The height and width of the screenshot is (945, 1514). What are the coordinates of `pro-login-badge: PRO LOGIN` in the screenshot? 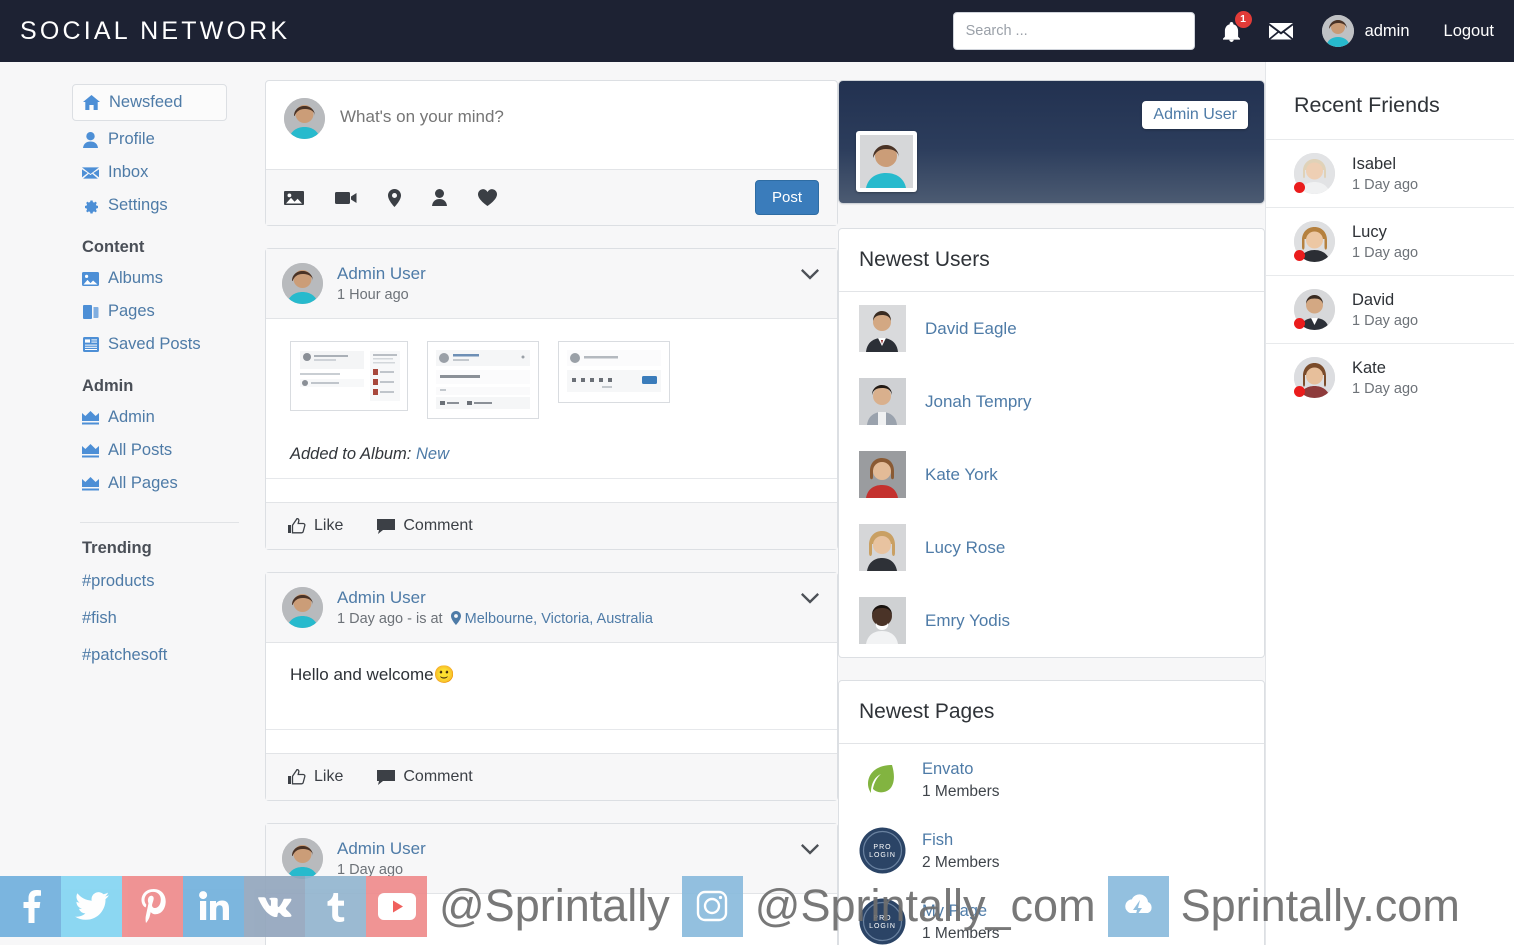 It's located at (882, 850).